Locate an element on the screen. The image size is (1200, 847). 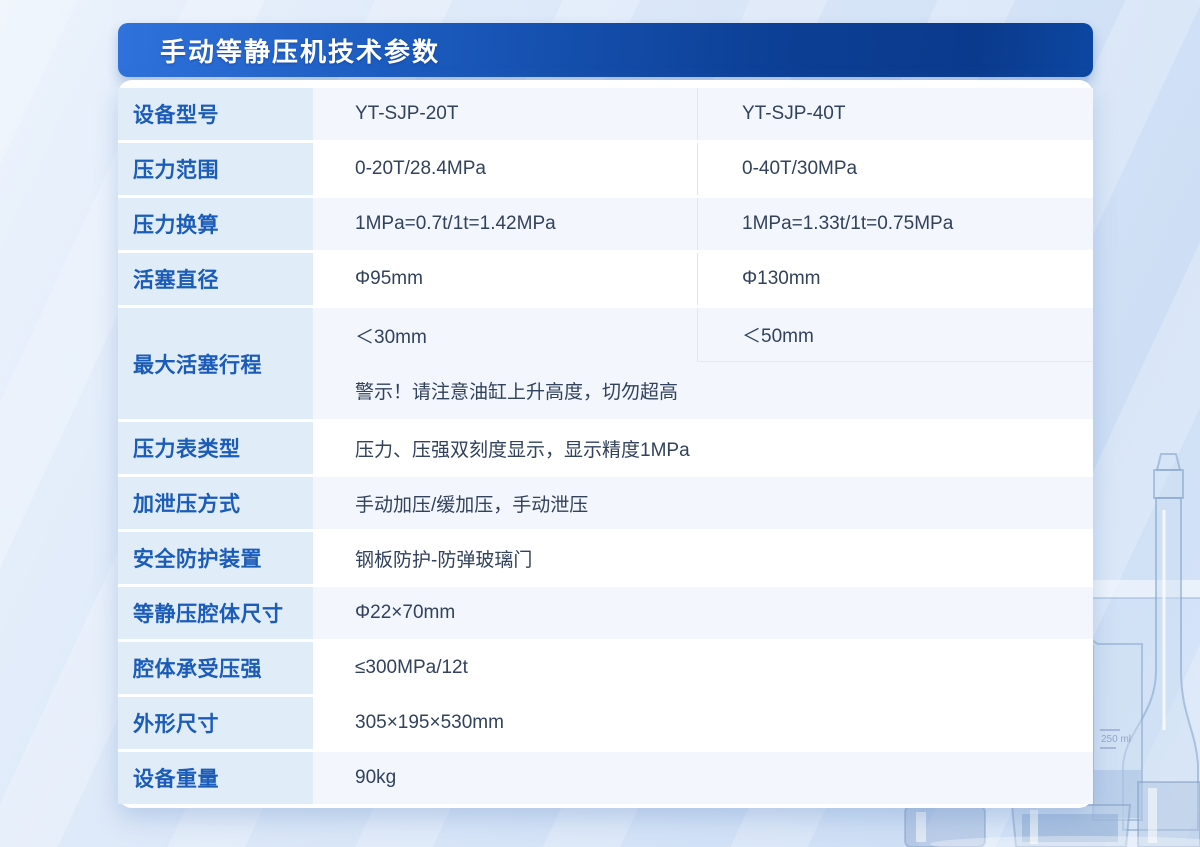
row-label-cell: 最大活塞行程 is located at coordinates (215, 363).